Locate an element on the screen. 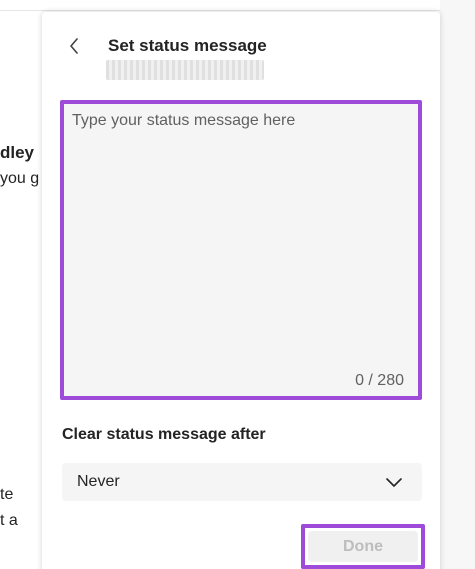 The height and width of the screenshot is (569, 475). done-button: Done is located at coordinates (363, 546).